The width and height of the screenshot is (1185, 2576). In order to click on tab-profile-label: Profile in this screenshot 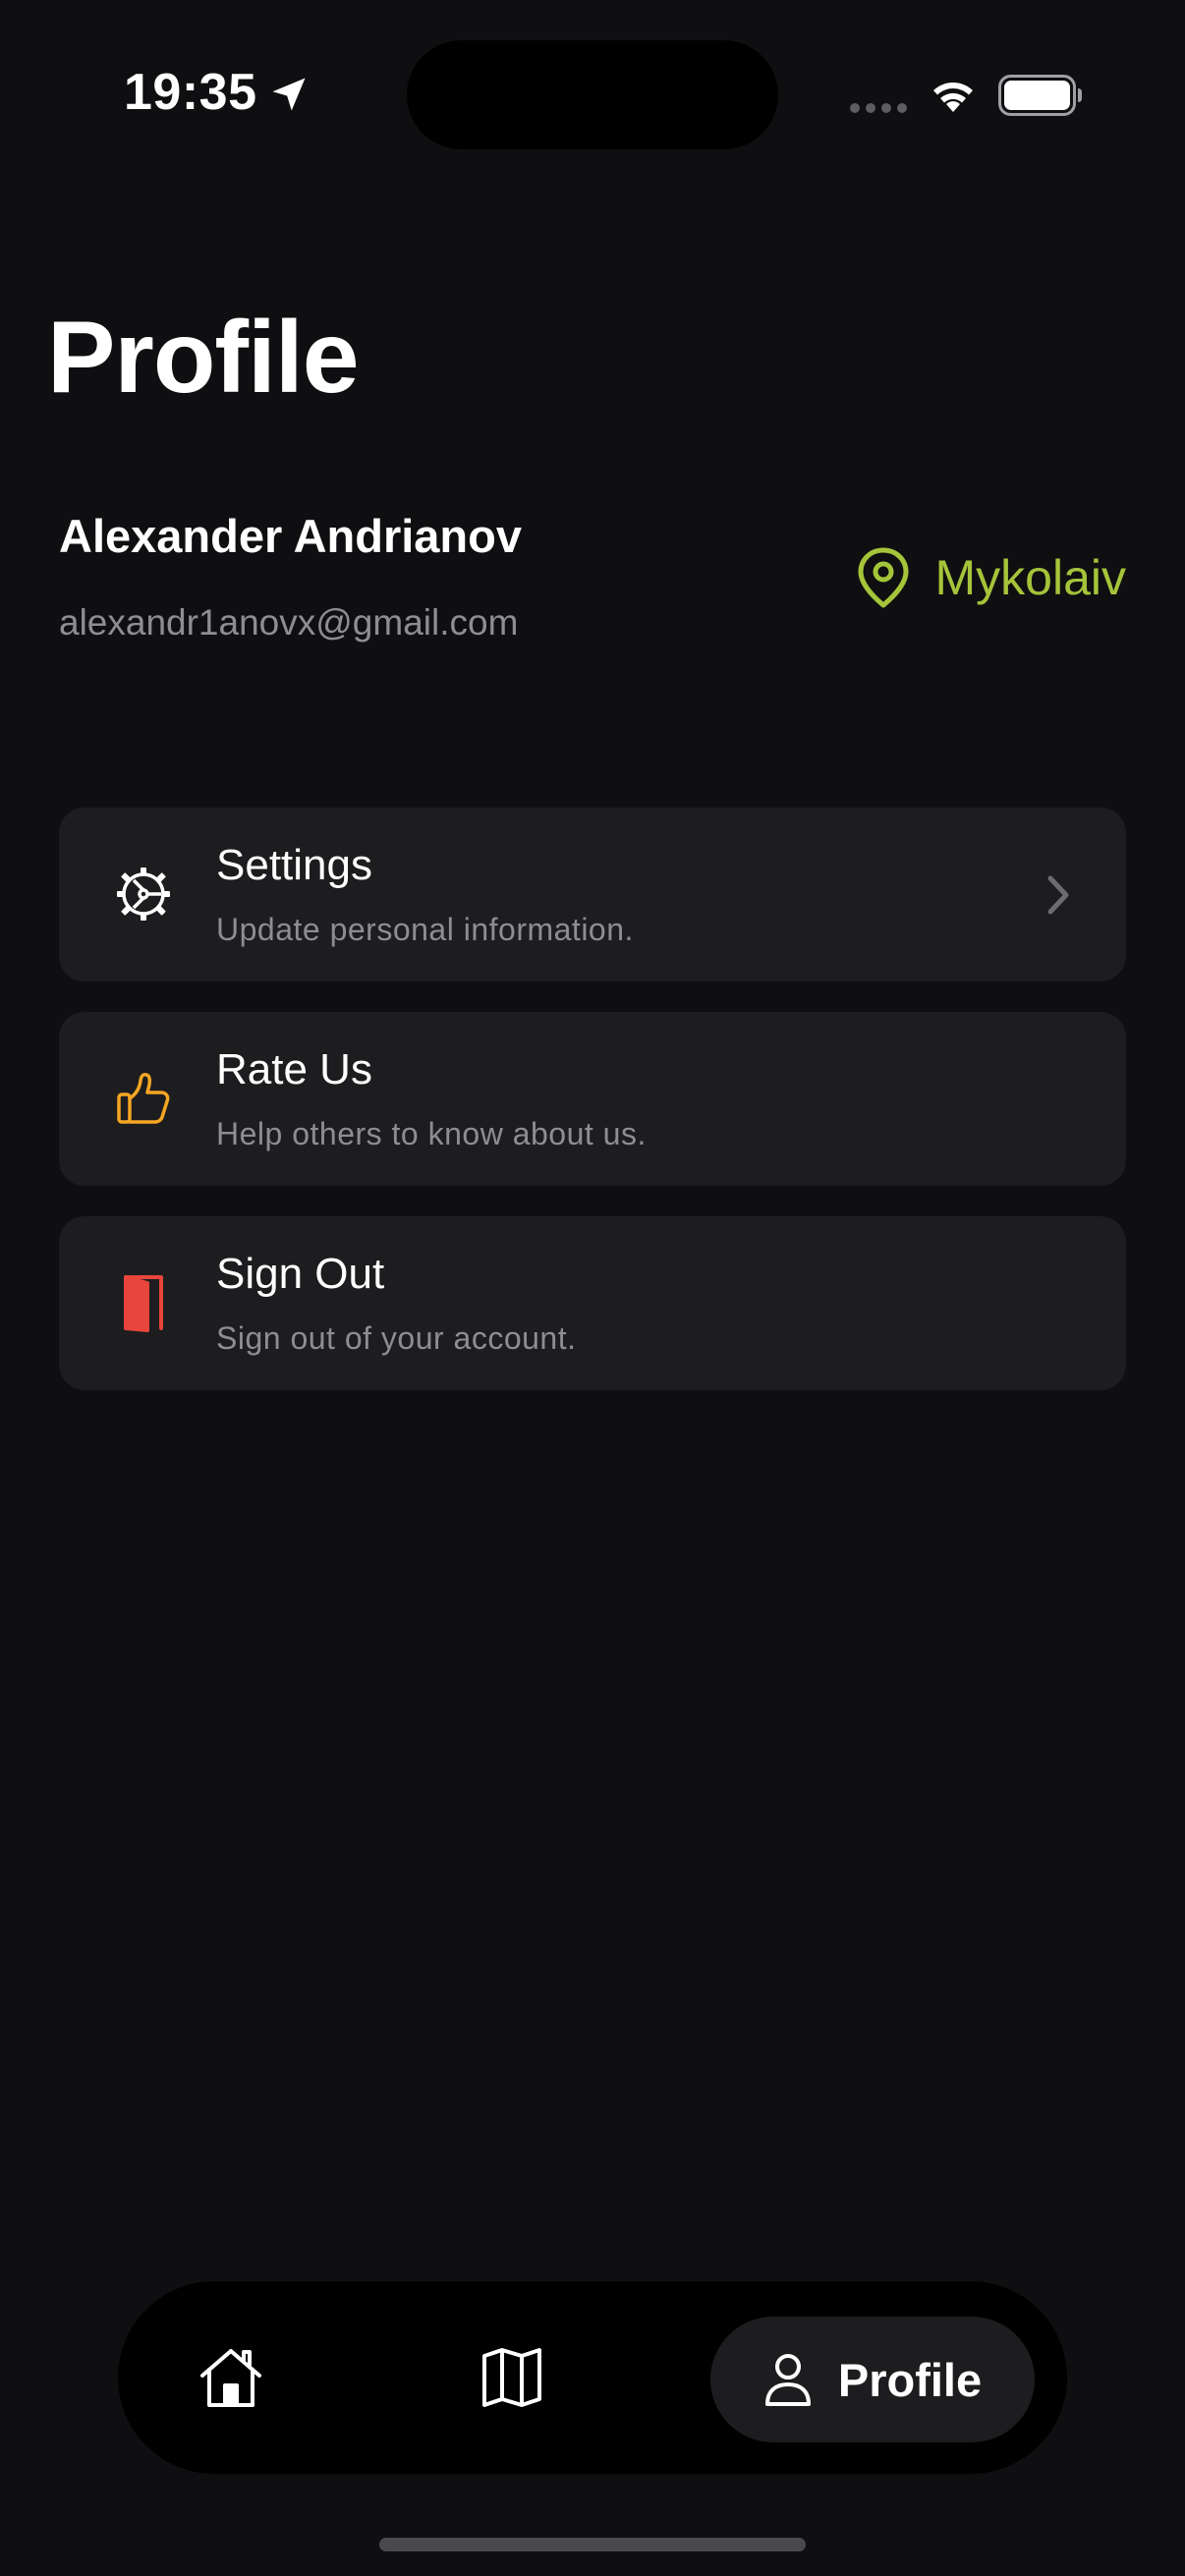, I will do `click(910, 2379)`.